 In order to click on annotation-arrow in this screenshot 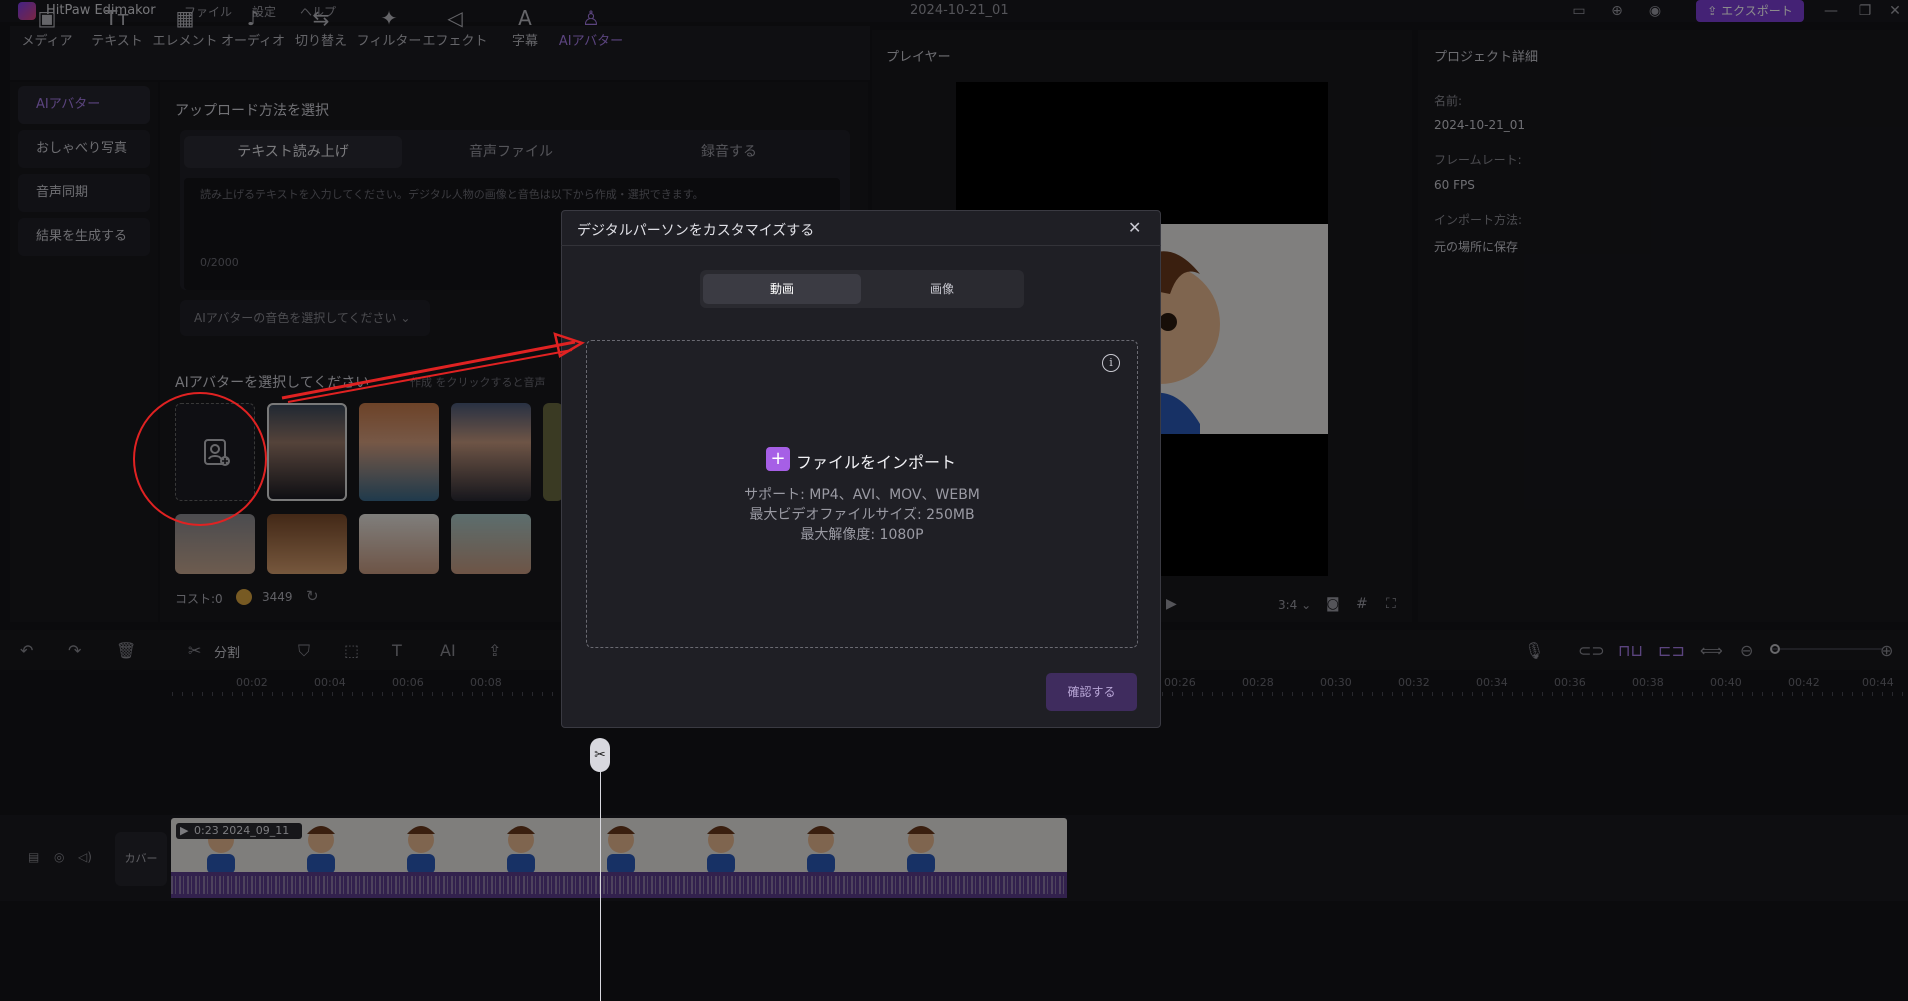, I will do `click(433, 367)`.